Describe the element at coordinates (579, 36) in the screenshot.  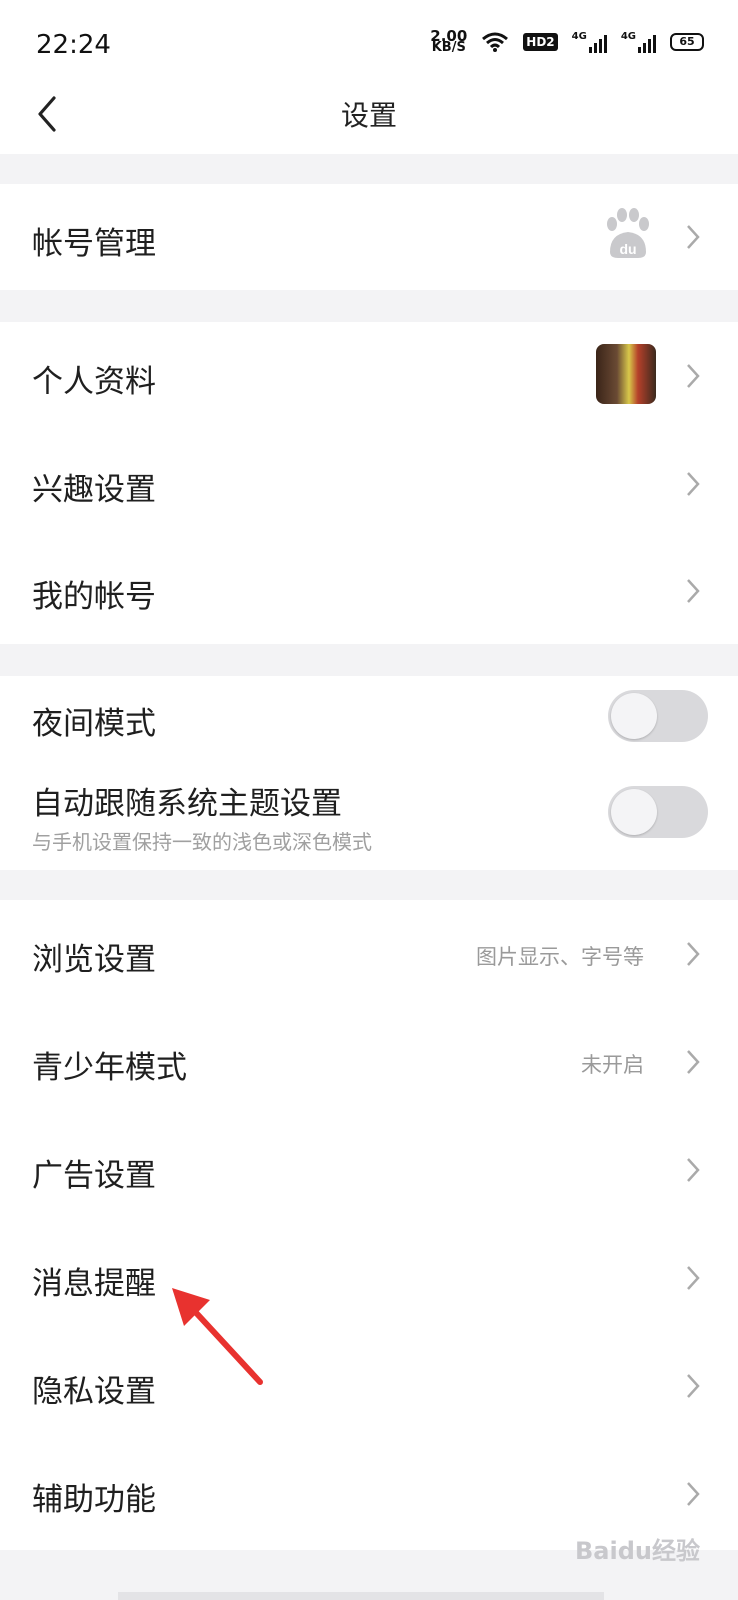
I see `net-type-1: 4G` at that location.